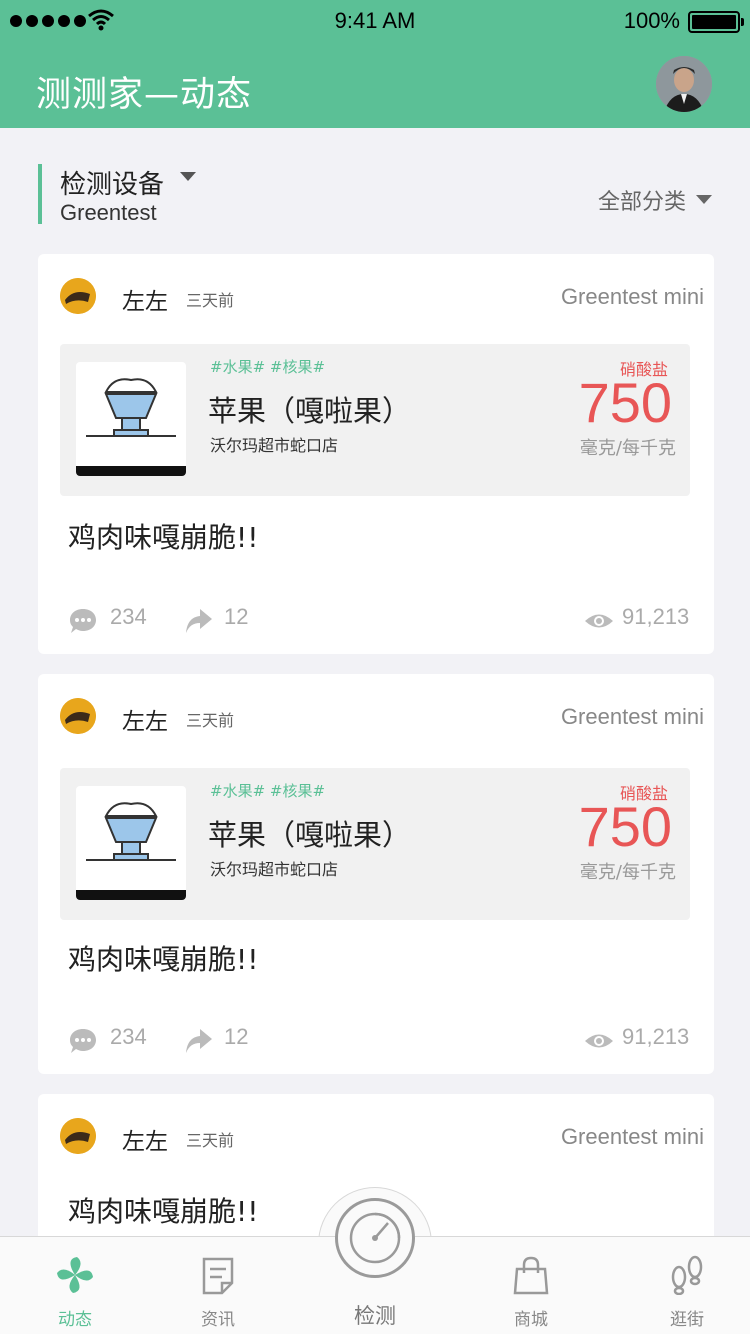 The height and width of the screenshot is (1334, 750). What do you see at coordinates (144, 95) in the screenshot?
I see `page-title: 测测家—动态` at bounding box center [144, 95].